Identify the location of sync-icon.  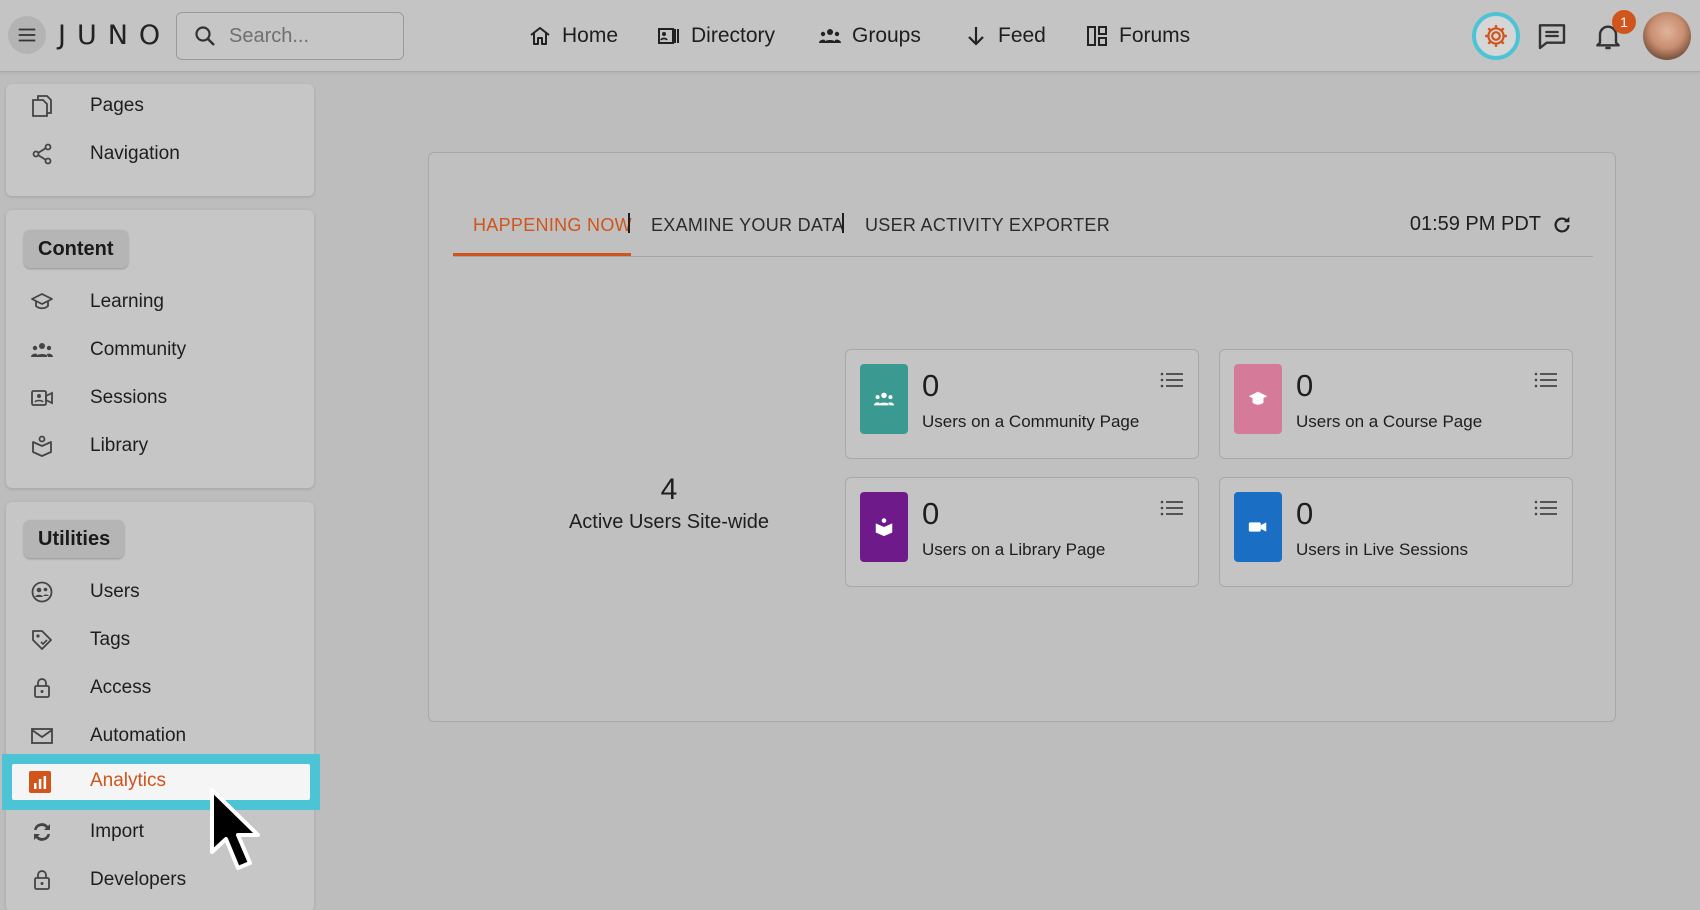
(42, 832).